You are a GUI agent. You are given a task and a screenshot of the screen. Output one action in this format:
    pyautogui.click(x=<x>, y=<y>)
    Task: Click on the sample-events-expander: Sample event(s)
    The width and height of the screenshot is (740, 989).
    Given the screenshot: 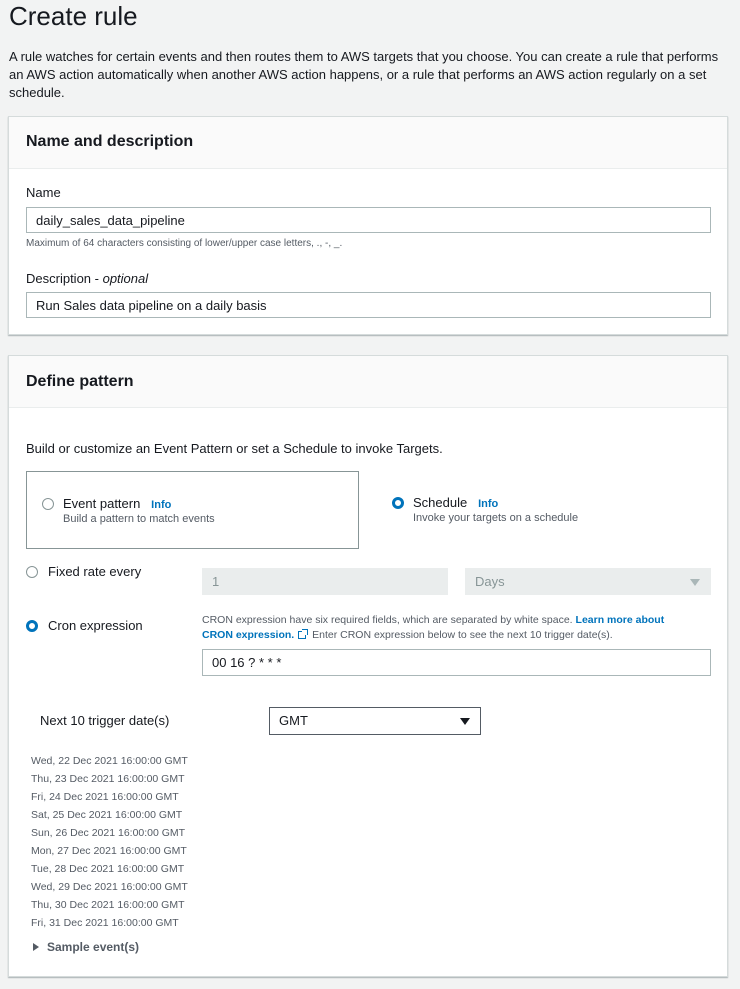 What is the action you would take?
    pyautogui.click(x=86, y=947)
    